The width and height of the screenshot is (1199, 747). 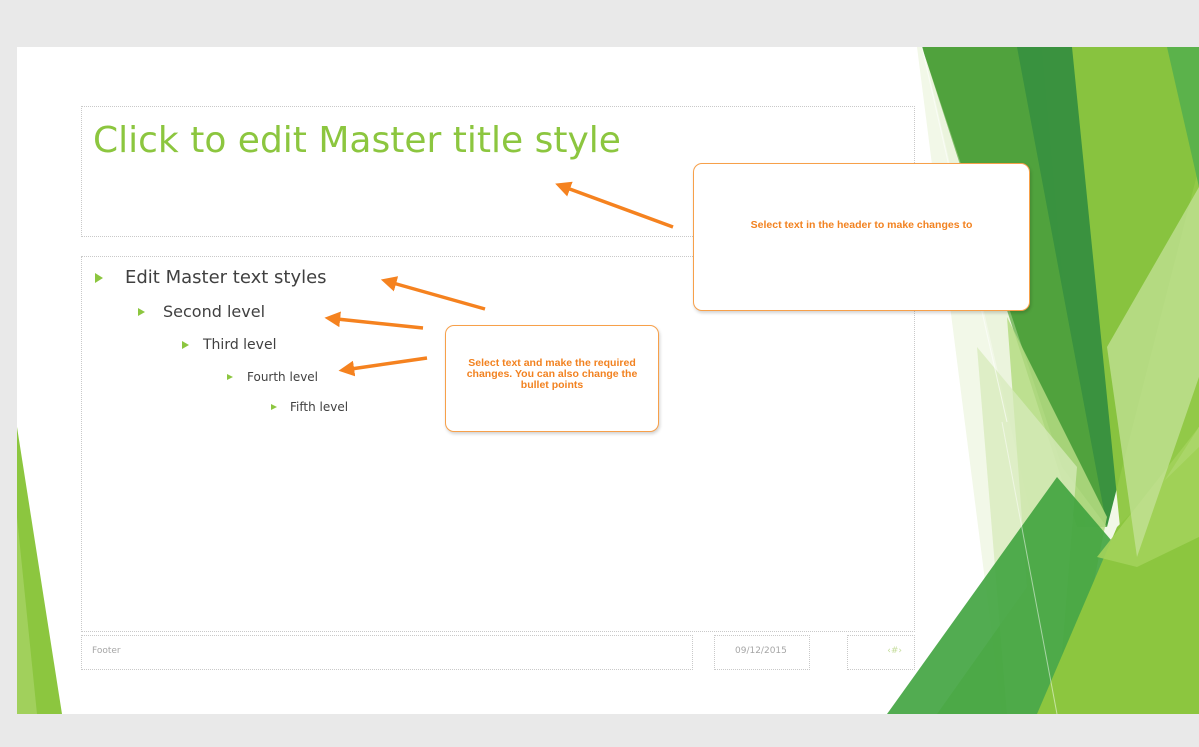 I want to click on text-level-3: Third level, so click(x=229, y=345).